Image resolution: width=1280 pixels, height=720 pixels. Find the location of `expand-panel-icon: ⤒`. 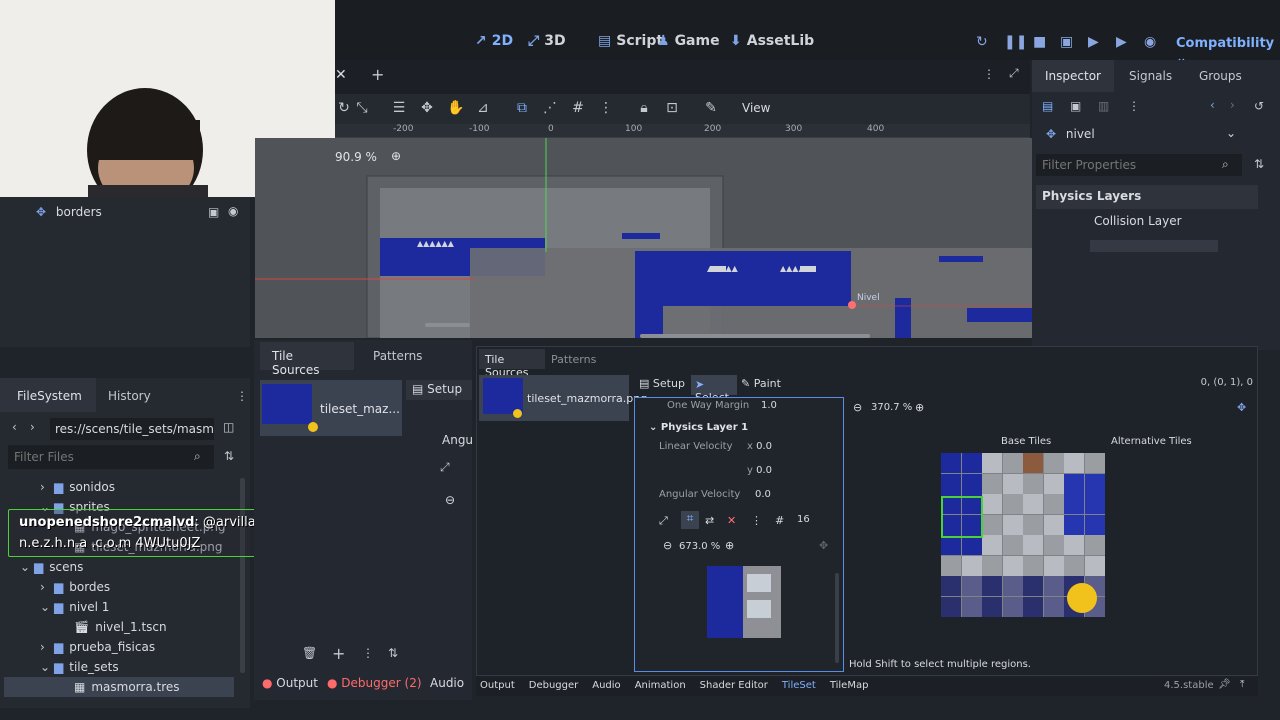

expand-panel-icon: ⤒ is located at coordinates (1242, 684).